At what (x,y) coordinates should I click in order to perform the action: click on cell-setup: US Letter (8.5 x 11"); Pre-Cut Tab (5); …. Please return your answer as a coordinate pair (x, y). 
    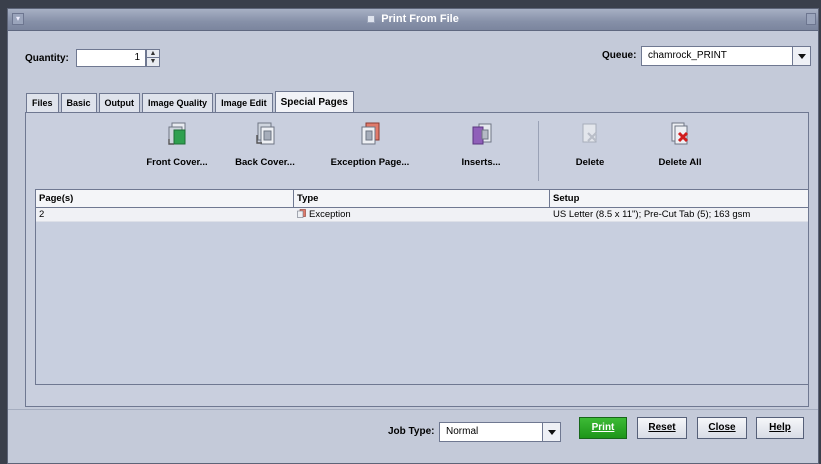
    Looking at the image, I should click on (652, 214).